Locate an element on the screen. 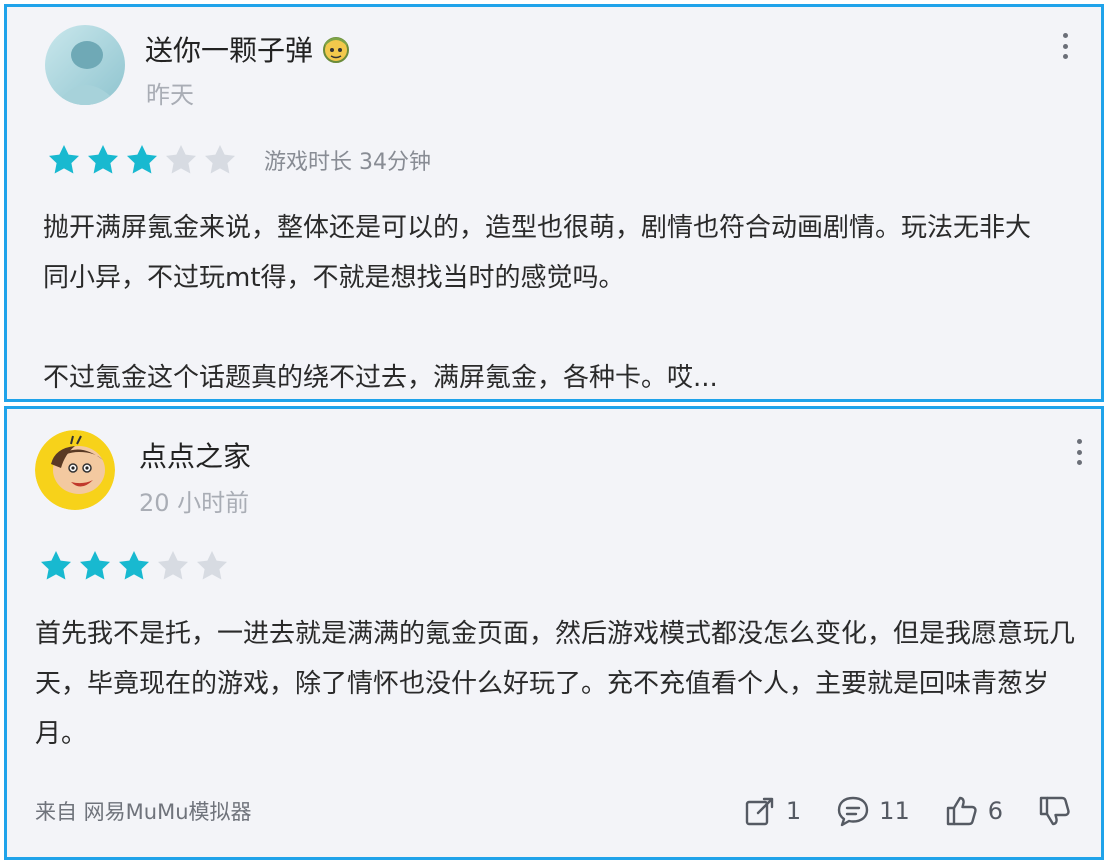 The width and height of the screenshot is (1108, 864). username-text: 点点之家 is located at coordinates (195, 456).